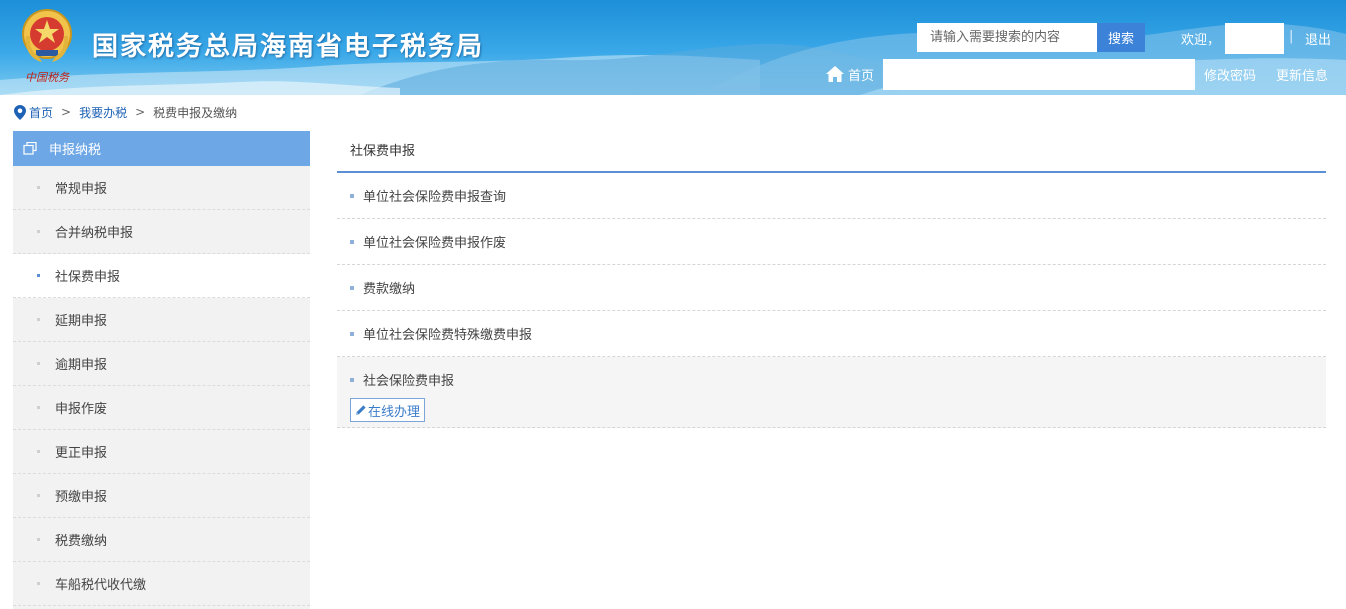  Describe the element at coordinates (1039, 74) in the screenshot. I see `nav-blank-area` at that location.